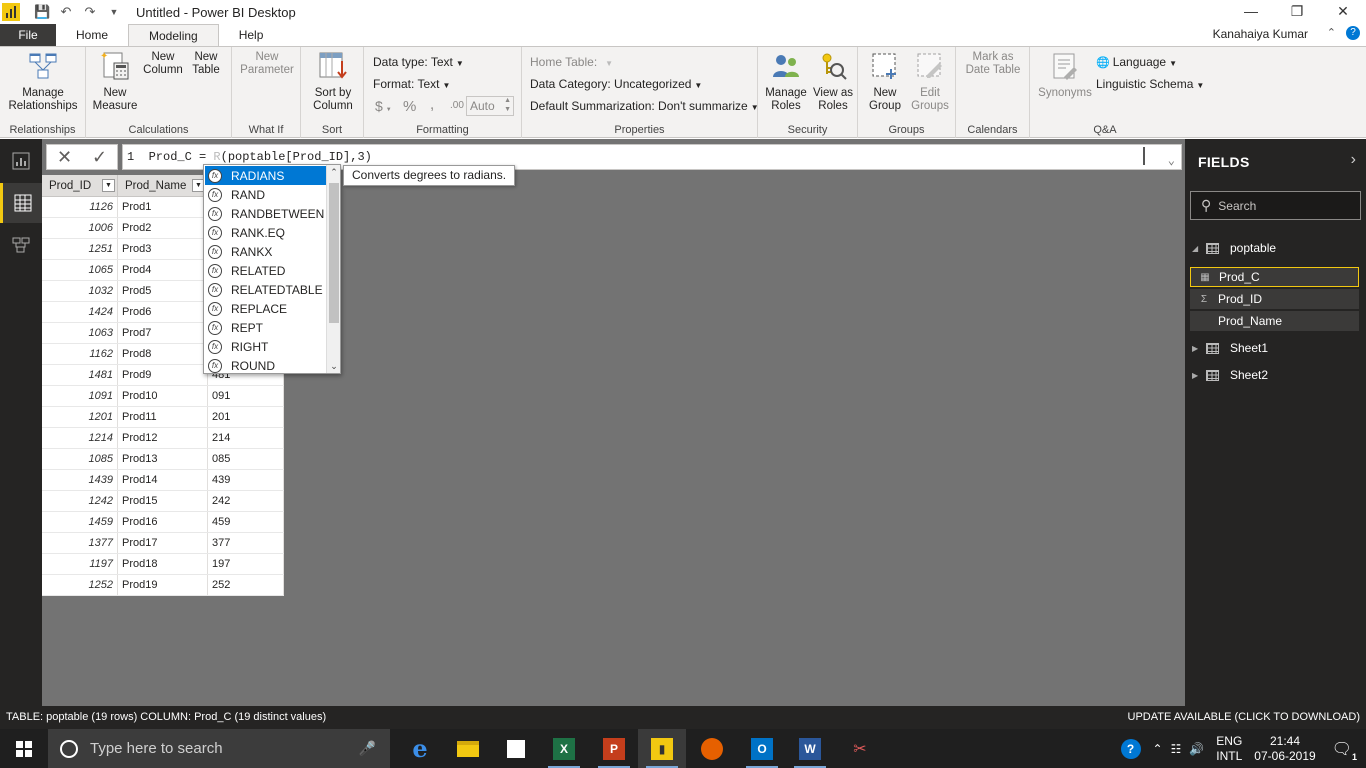  Describe the element at coordinates (1353, 33) in the screenshot. I see `help-icon: ?` at that location.